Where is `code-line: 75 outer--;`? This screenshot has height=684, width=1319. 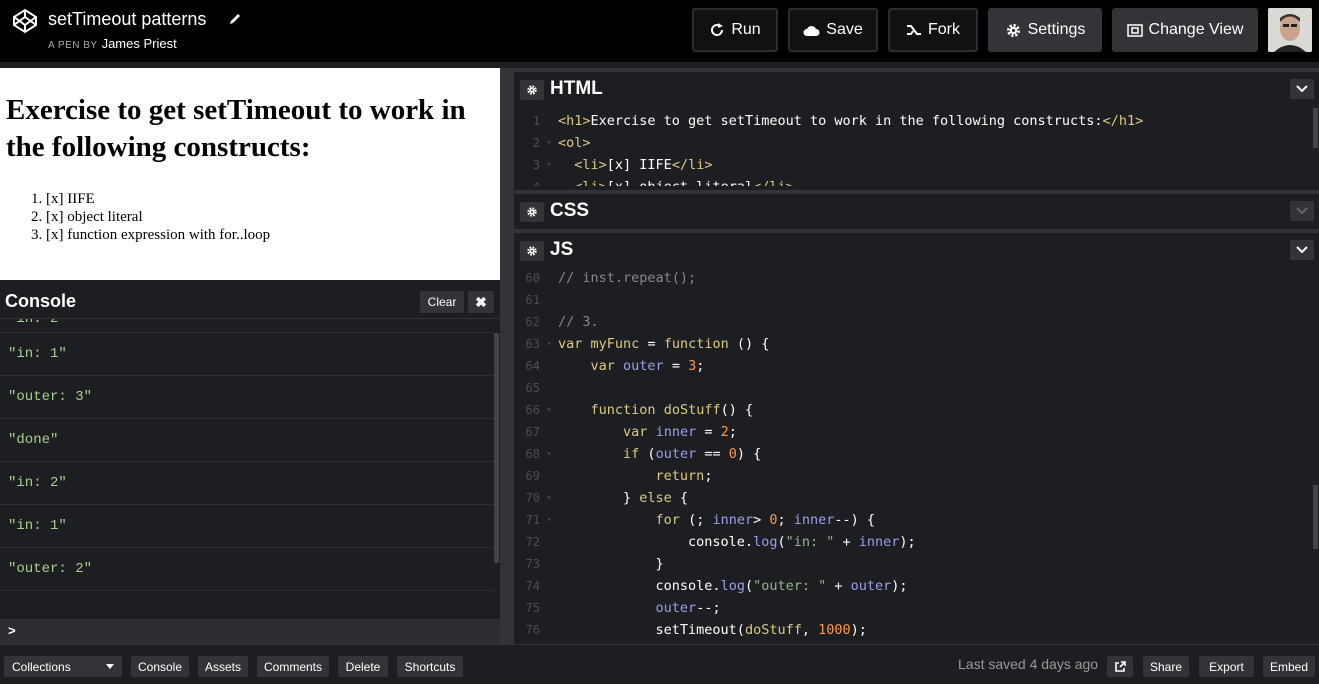 code-line: 75 outer--; is located at coordinates (916, 608).